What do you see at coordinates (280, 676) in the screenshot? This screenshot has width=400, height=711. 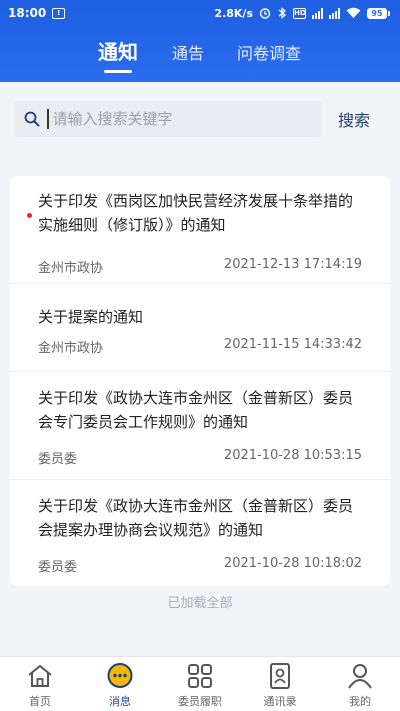 I see `contacts-icon` at bounding box center [280, 676].